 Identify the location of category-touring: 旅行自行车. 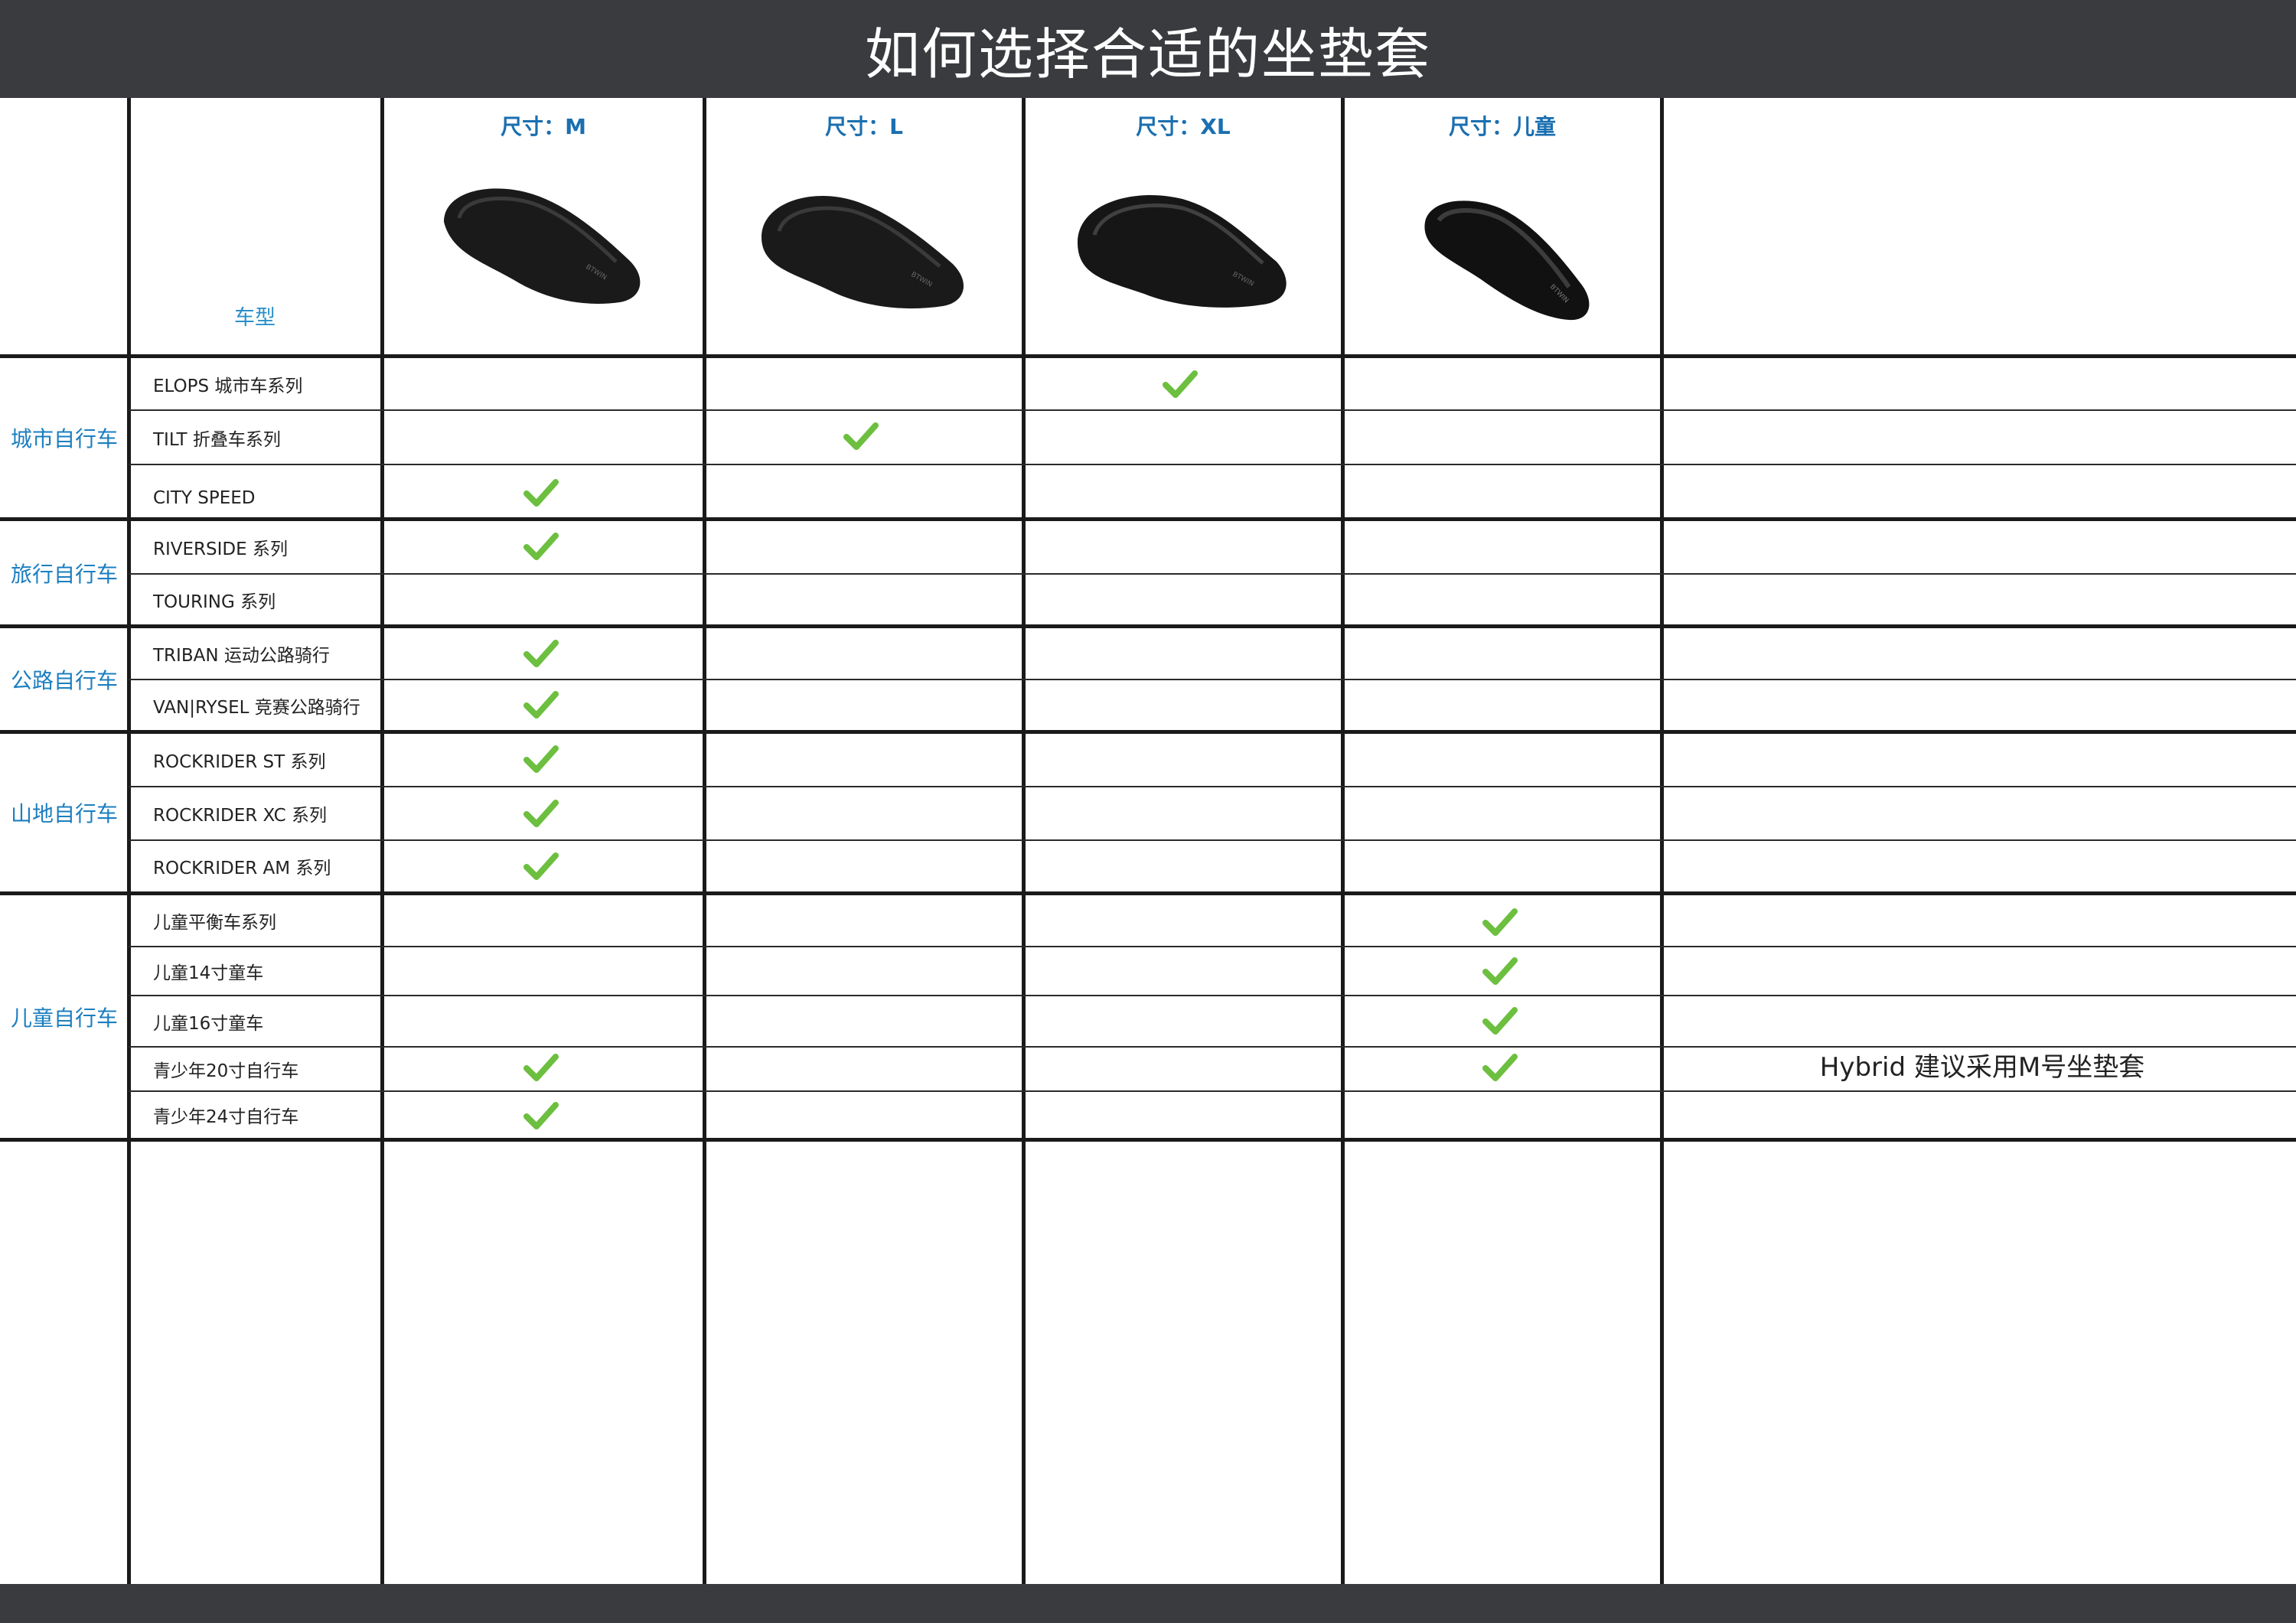
(64, 574).